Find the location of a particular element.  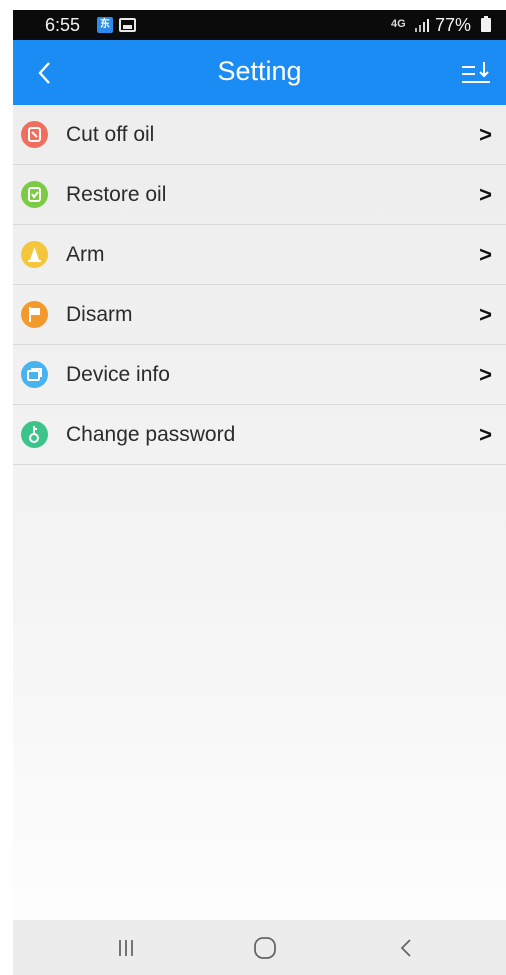

image-notification-icon is located at coordinates (127, 25).